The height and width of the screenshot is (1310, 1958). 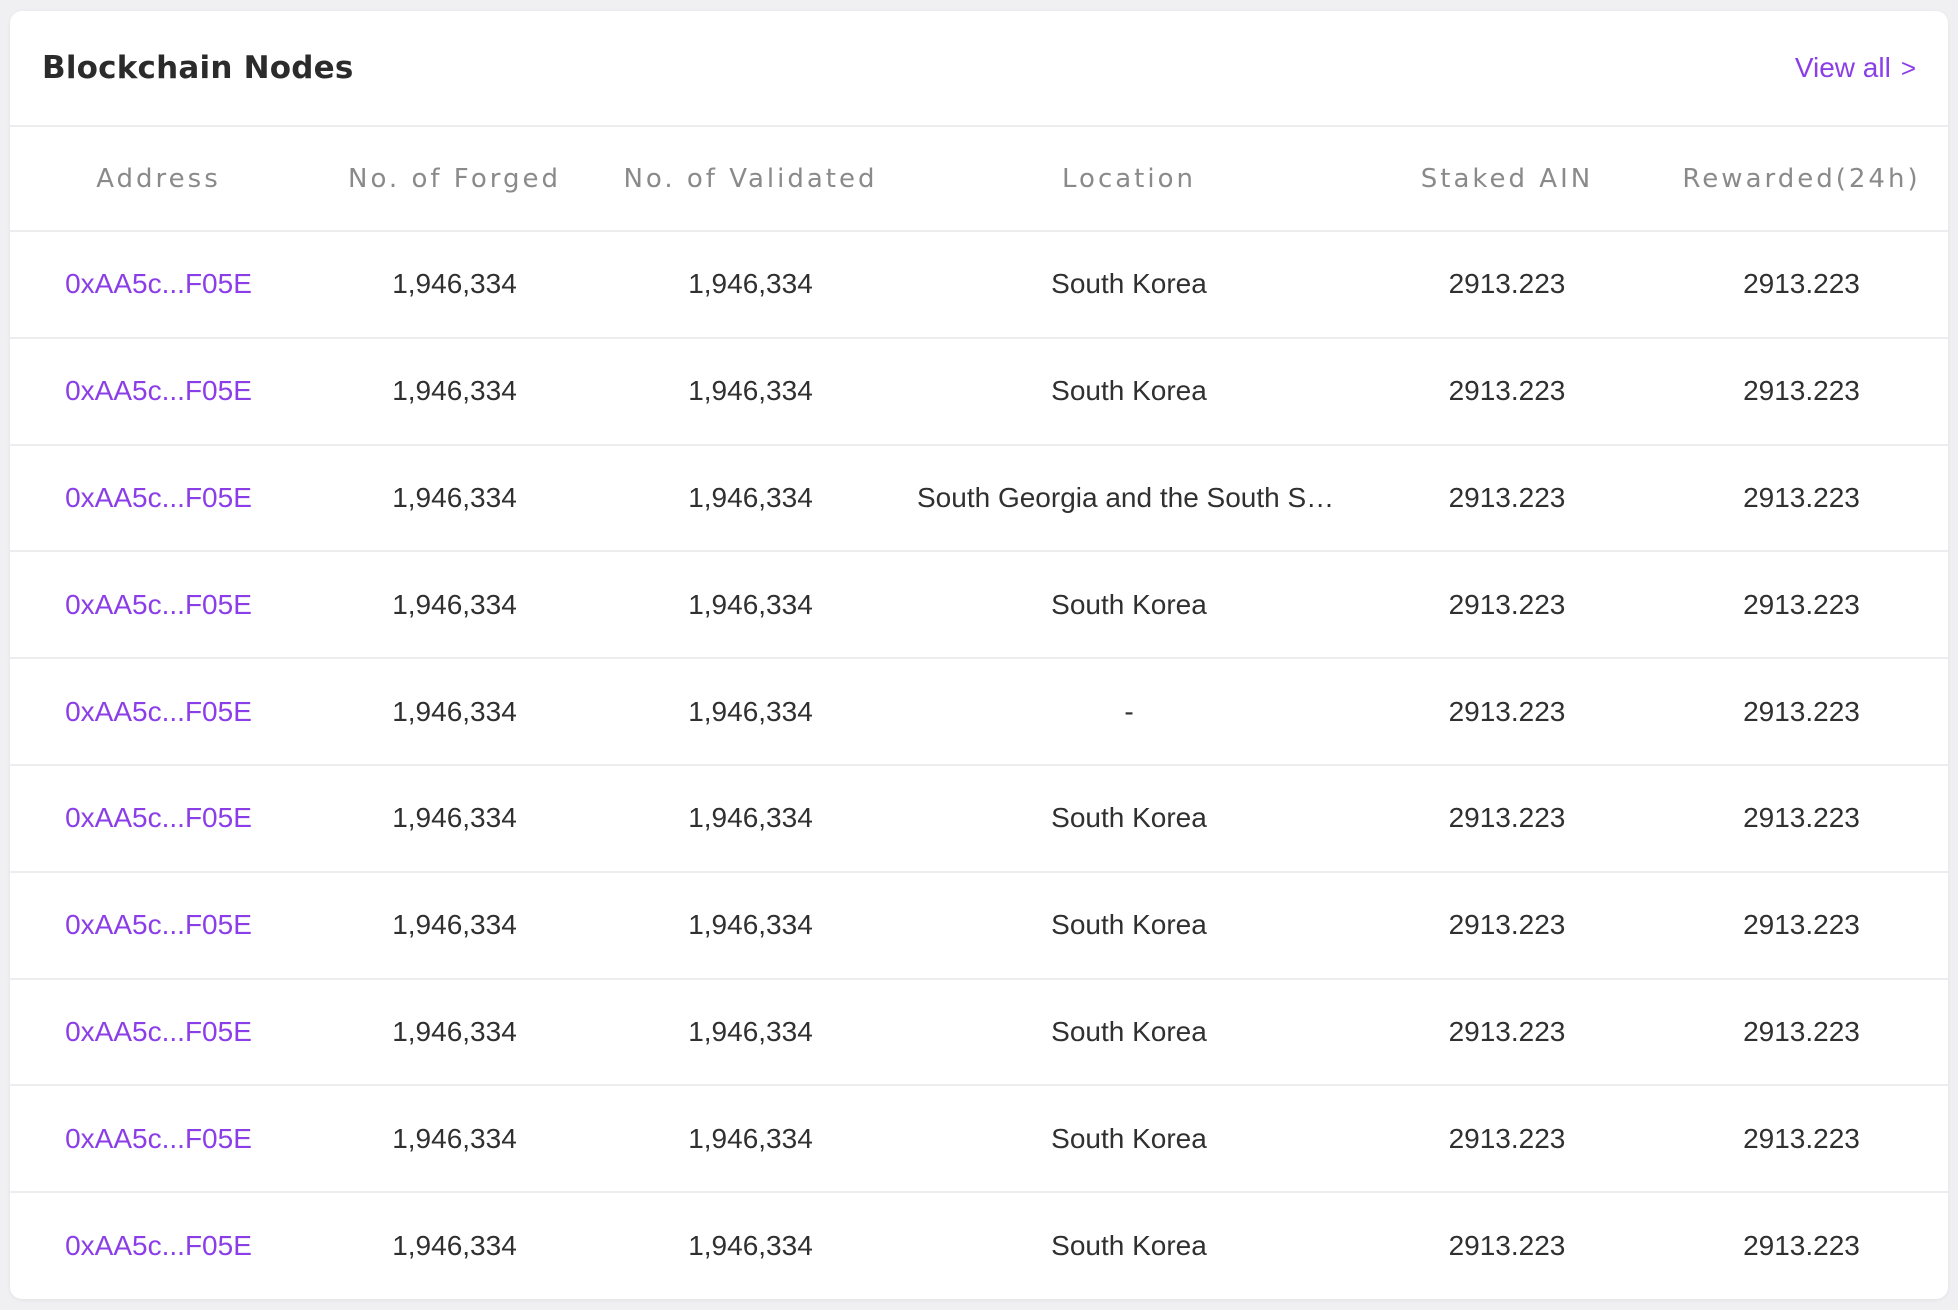 I want to click on chevron-right-icon: >, so click(x=1908, y=67).